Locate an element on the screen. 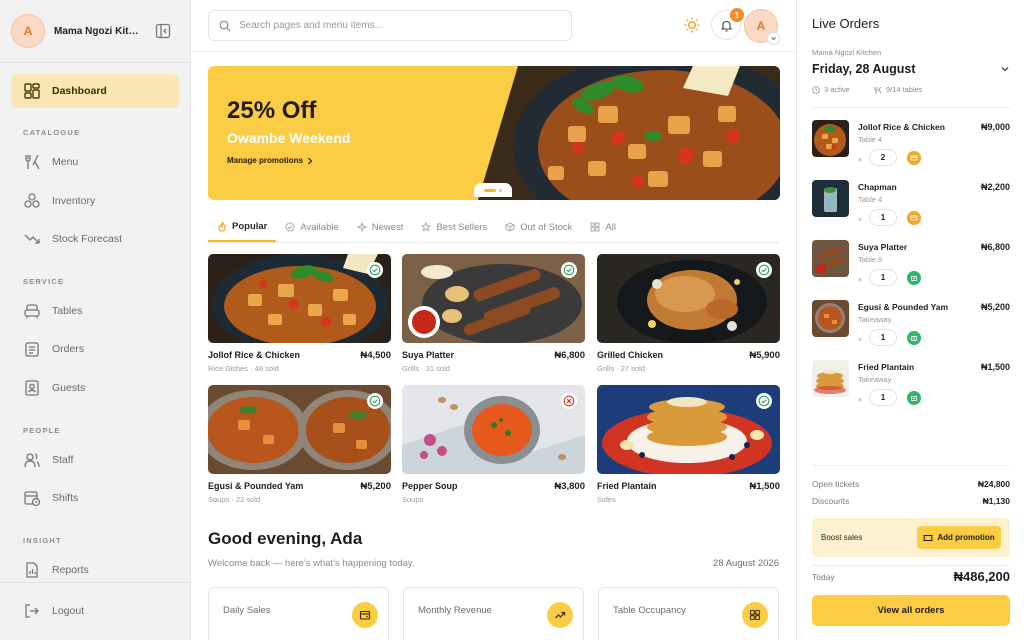 The image size is (1024, 640). promo-banner: 25% Off Owambe Weekend Manage promotions is located at coordinates (494, 133).